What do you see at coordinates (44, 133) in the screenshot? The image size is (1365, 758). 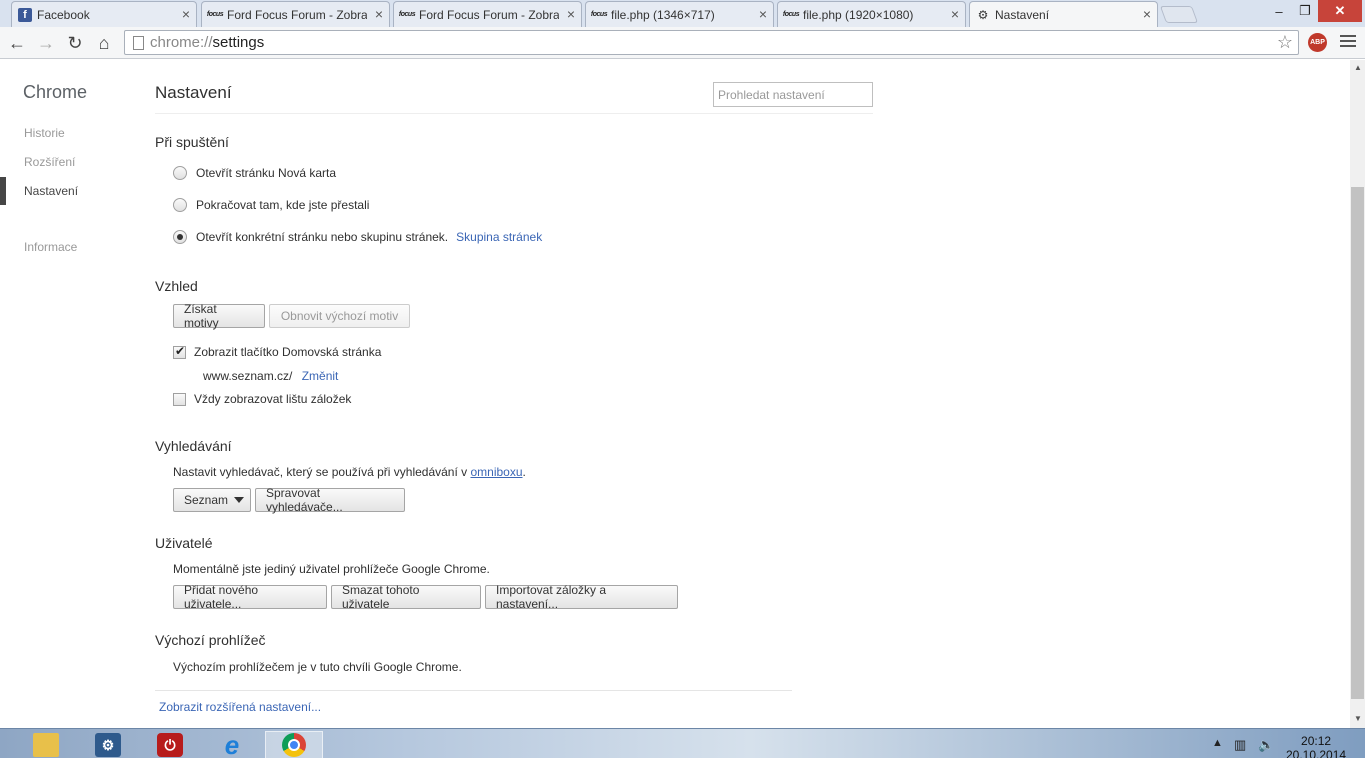 I see `sidebar-item-history: Historie` at bounding box center [44, 133].